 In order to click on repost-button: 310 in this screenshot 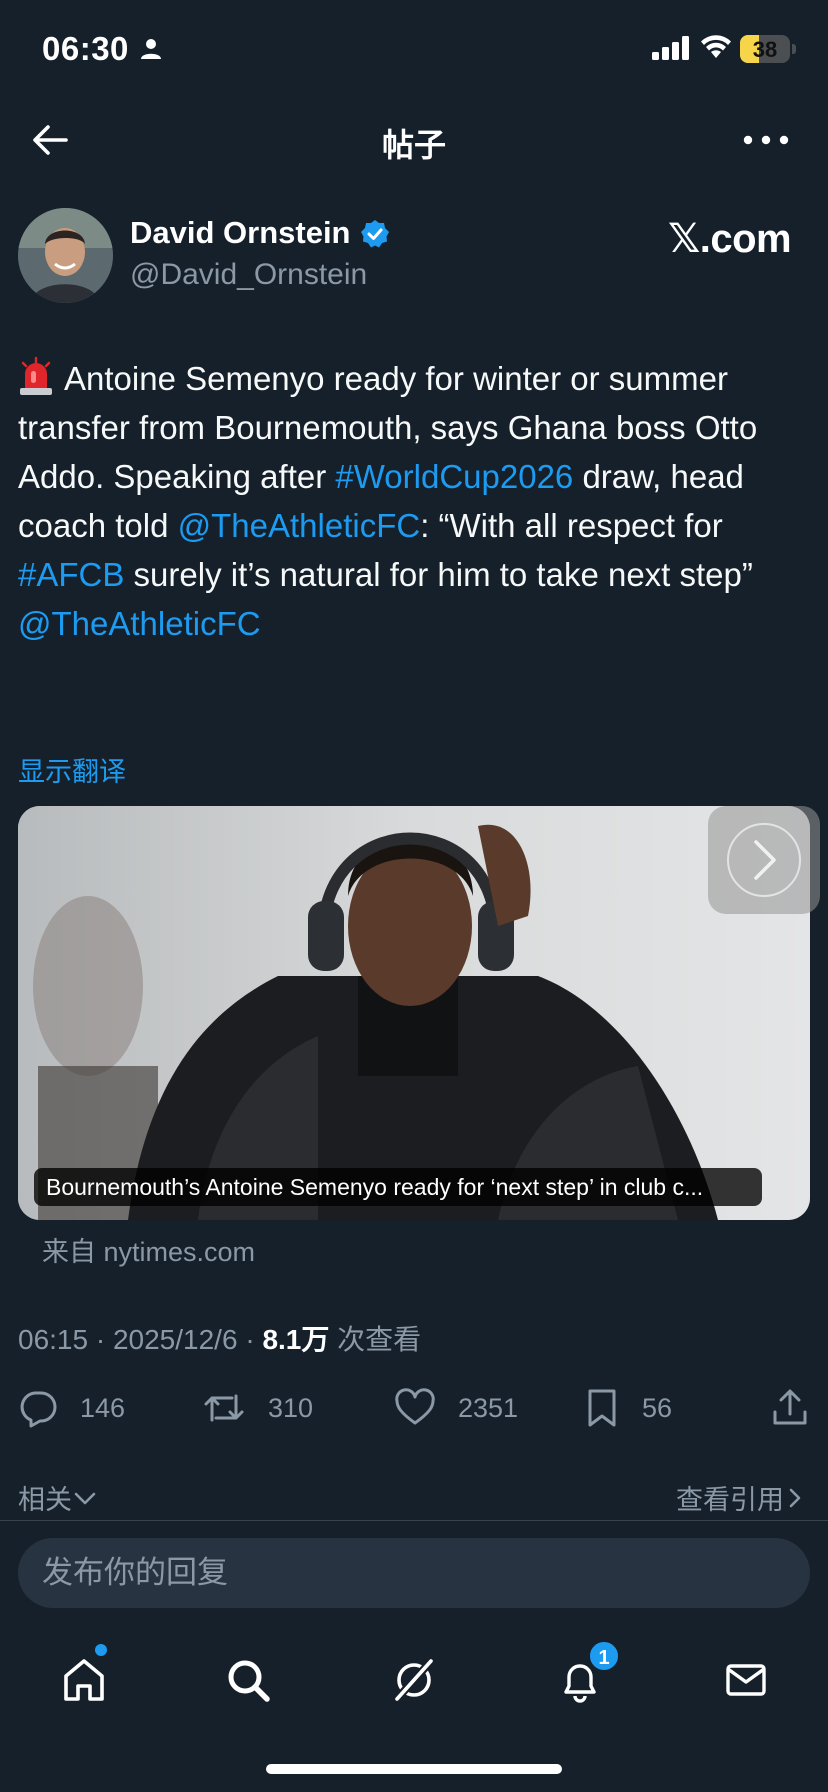, I will do `click(257, 1408)`.